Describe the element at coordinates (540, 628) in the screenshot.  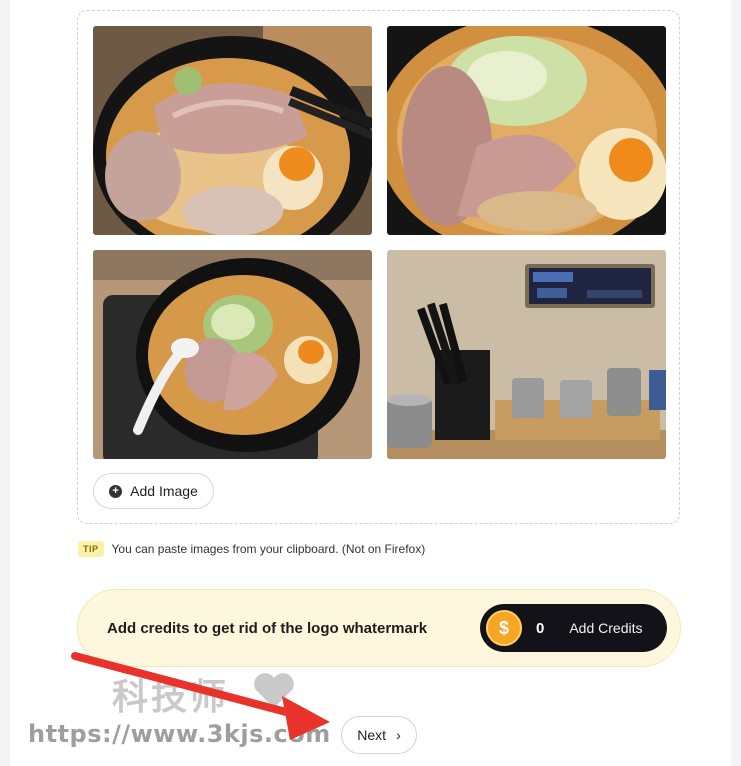
I see `credit-count: 0` at that location.